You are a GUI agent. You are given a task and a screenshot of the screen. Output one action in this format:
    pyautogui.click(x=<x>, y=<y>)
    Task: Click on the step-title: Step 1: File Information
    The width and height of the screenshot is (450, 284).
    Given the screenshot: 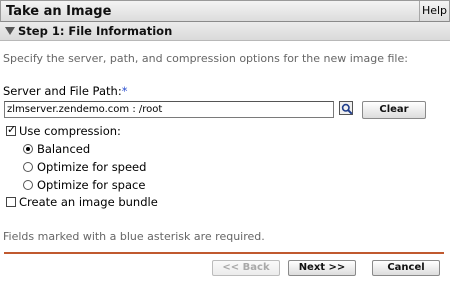 What is the action you would take?
    pyautogui.click(x=95, y=31)
    